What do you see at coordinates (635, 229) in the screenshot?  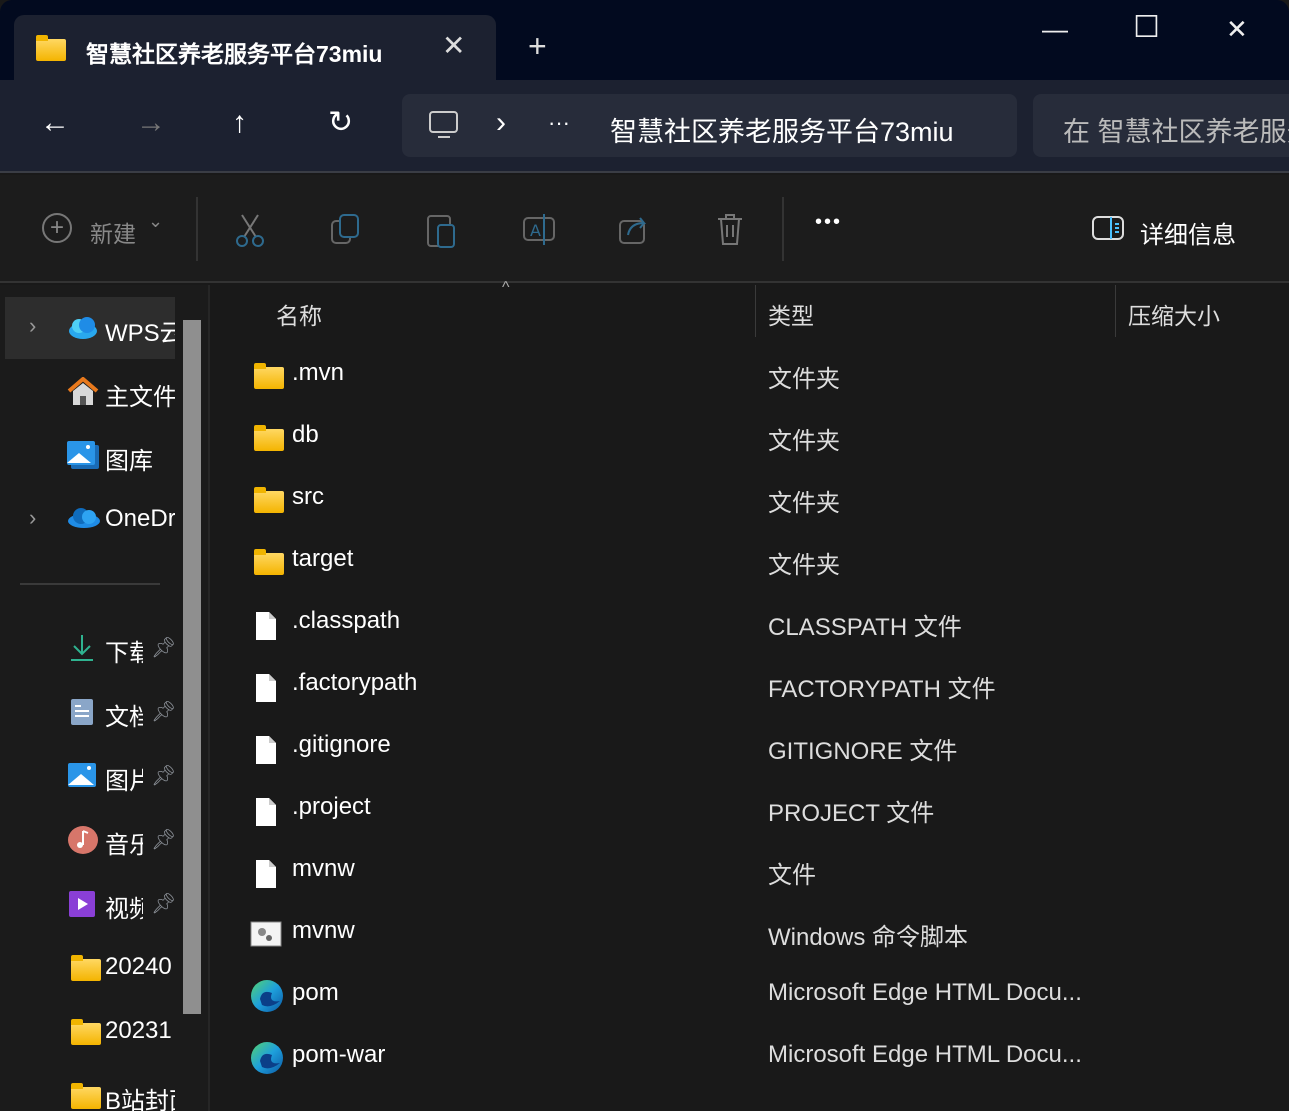 I see `share-icon` at bounding box center [635, 229].